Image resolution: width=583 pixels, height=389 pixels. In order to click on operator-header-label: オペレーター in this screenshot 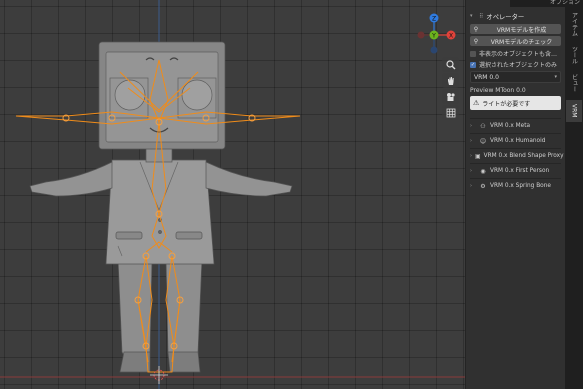, I will do `click(505, 17)`.